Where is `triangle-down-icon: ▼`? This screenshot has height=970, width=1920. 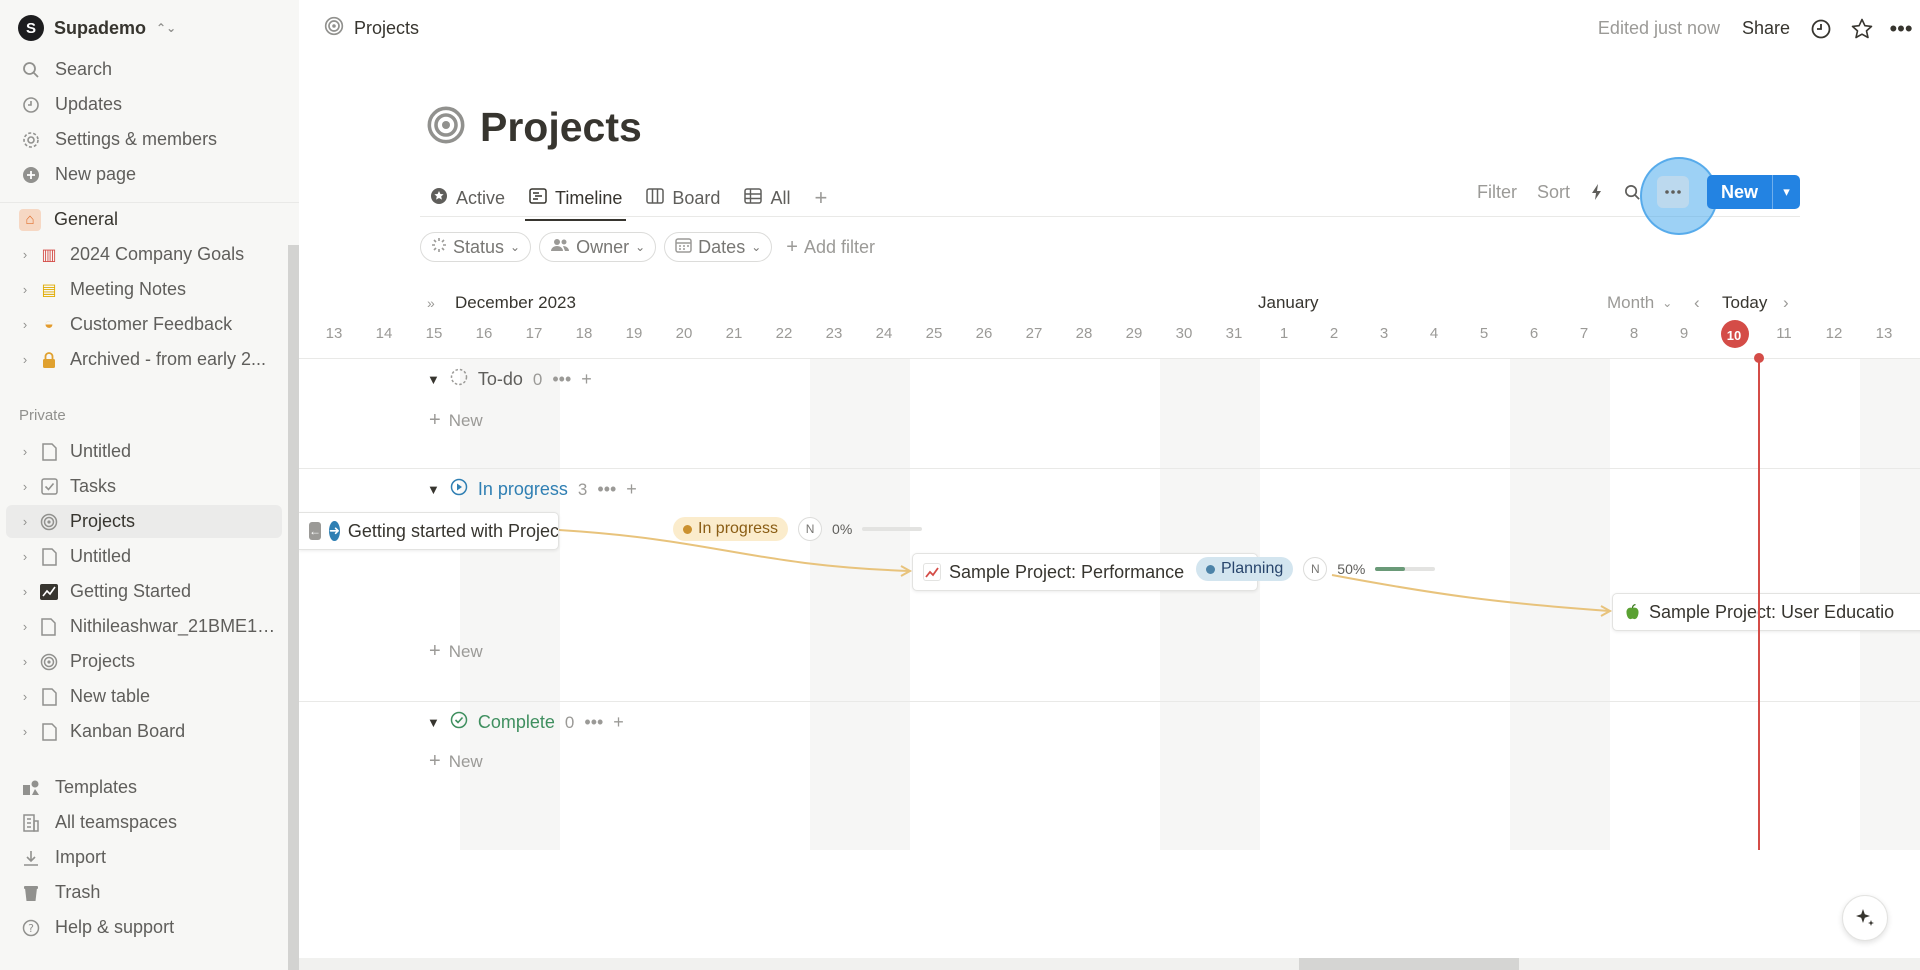
triangle-down-icon: ▼ is located at coordinates (433, 722).